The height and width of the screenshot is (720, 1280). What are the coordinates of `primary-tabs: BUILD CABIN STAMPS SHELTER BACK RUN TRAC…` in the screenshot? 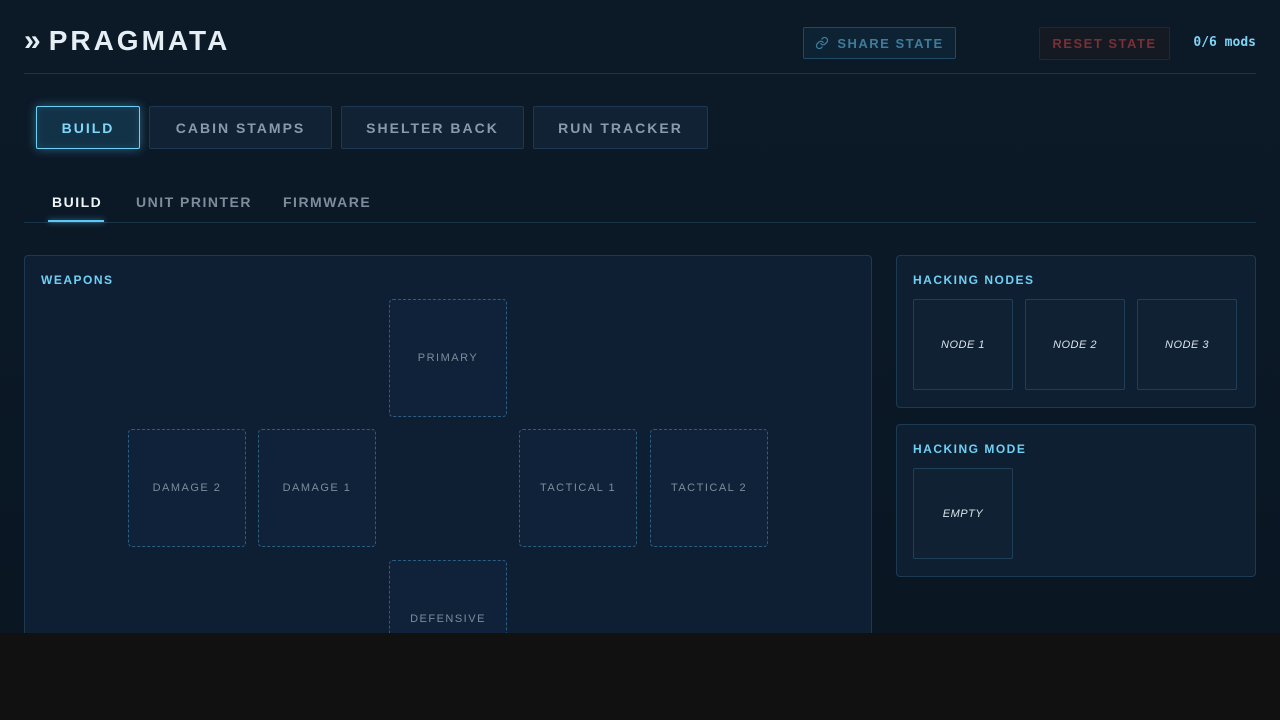 It's located at (372, 127).